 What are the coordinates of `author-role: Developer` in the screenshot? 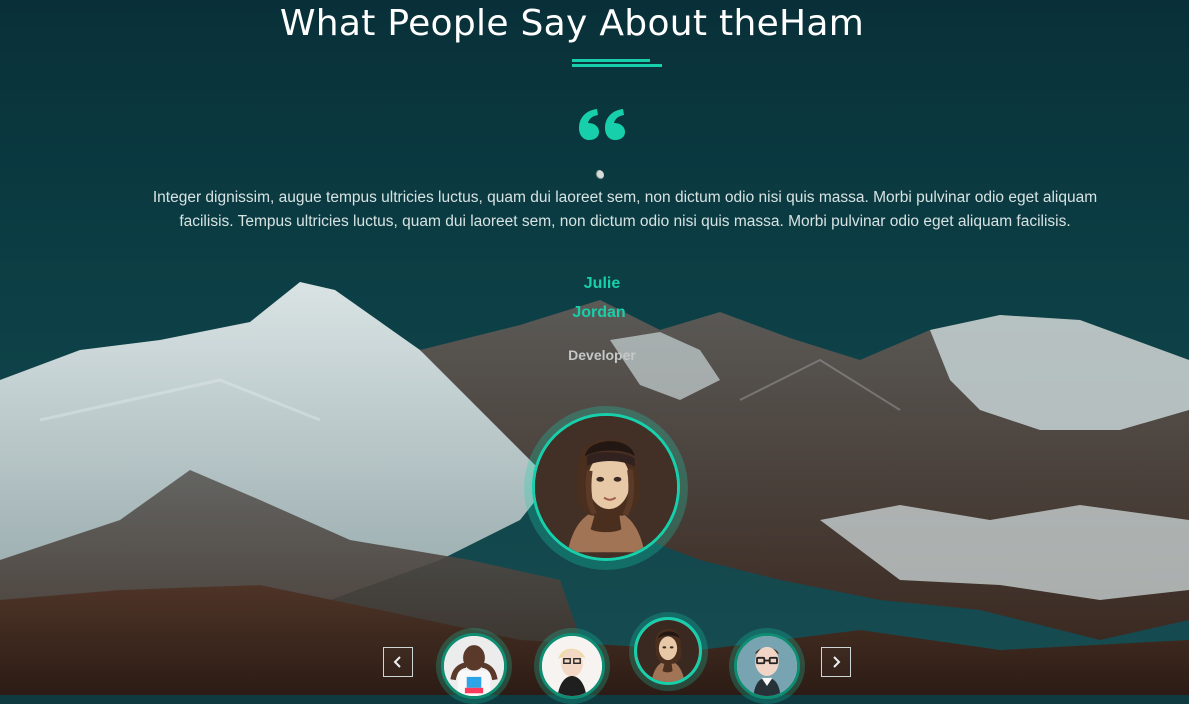 It's located at (602, 355).